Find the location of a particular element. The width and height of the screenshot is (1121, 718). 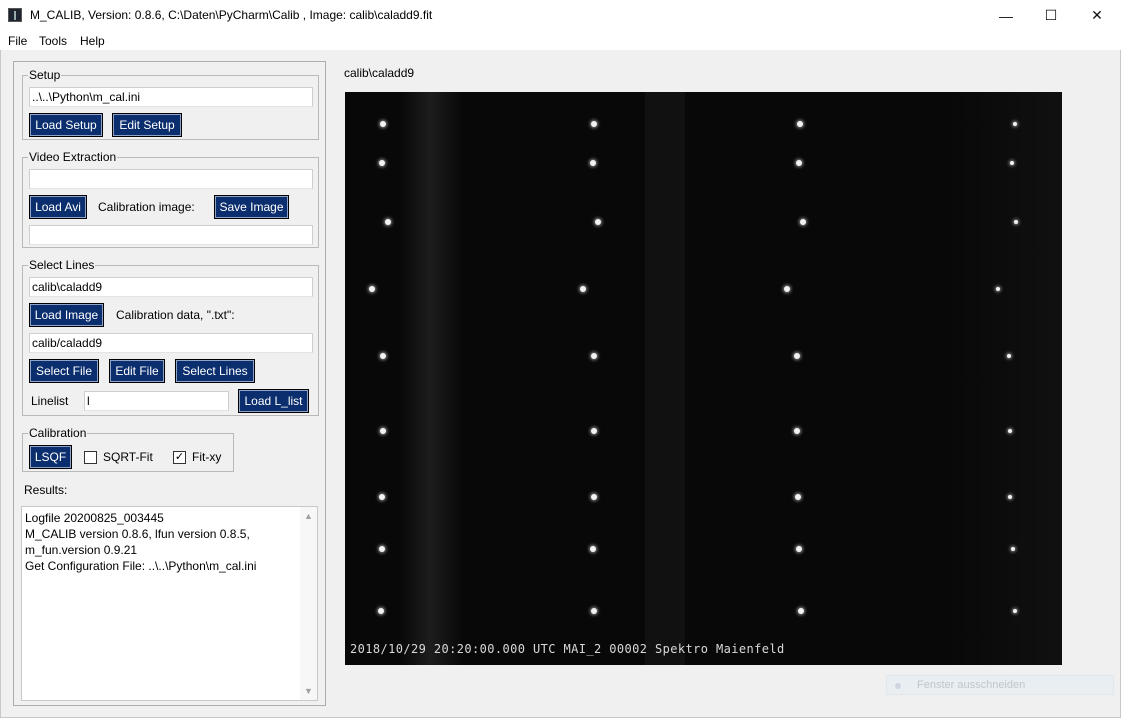

calibration-legend: Calibration is located at coordinates (58, 433).